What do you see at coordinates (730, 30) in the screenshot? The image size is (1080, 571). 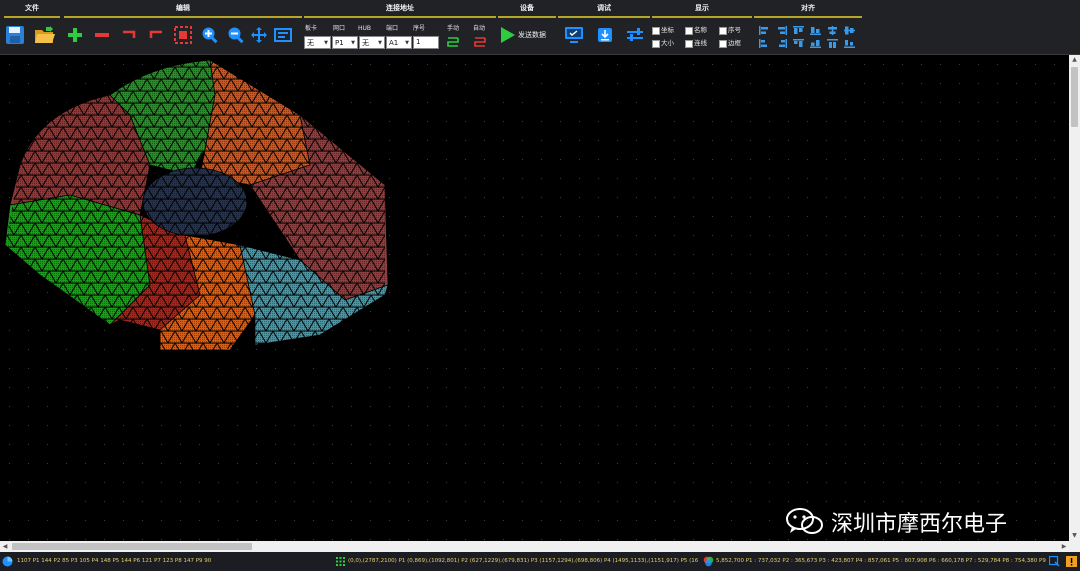 I see `seq-checkbox: 序号` at bounding box center [730, 30].